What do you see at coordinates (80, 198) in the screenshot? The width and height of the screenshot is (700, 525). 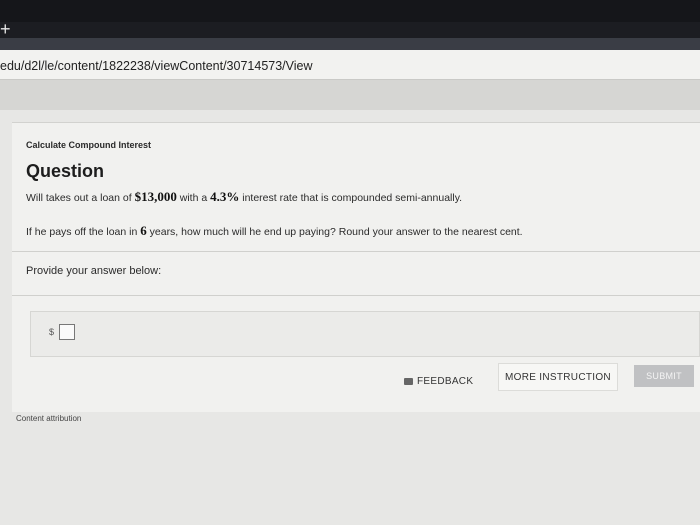 I see `line1-pre: Will takes out a loan of` at bounding box center [80, 198].